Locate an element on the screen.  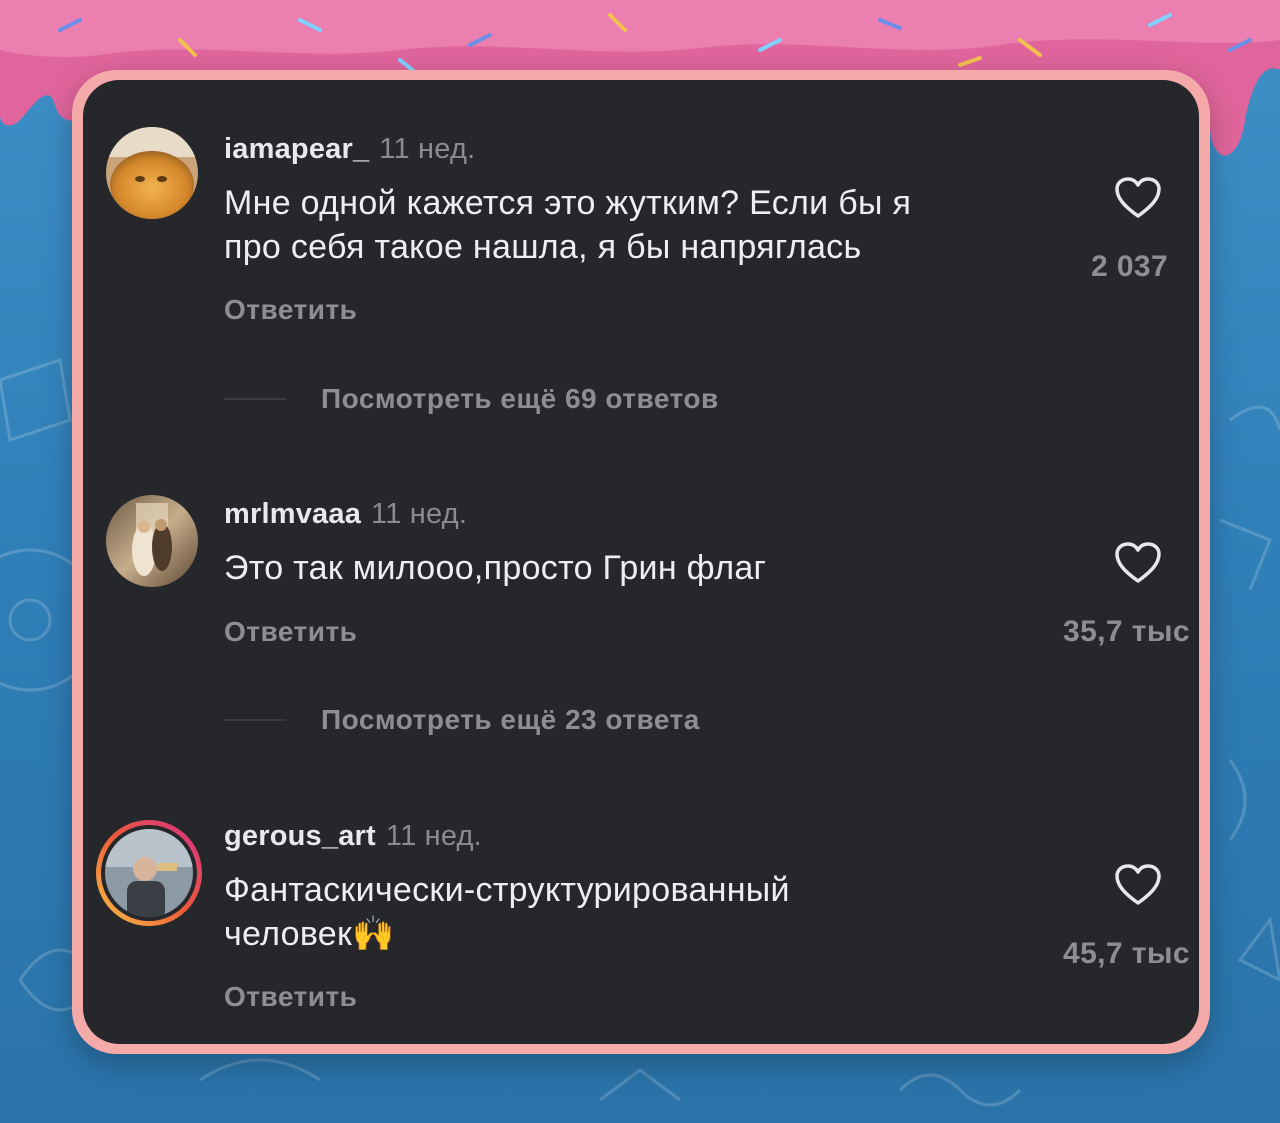
comment-line: Мне одной кажется это жутким? Если бы я is located at coordinates (568, 203).